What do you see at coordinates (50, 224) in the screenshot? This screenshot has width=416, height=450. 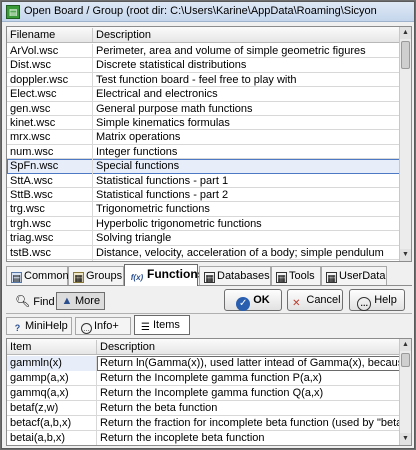 I see `filename-cell: trgh.wsc` at bounding box center [50, 224].